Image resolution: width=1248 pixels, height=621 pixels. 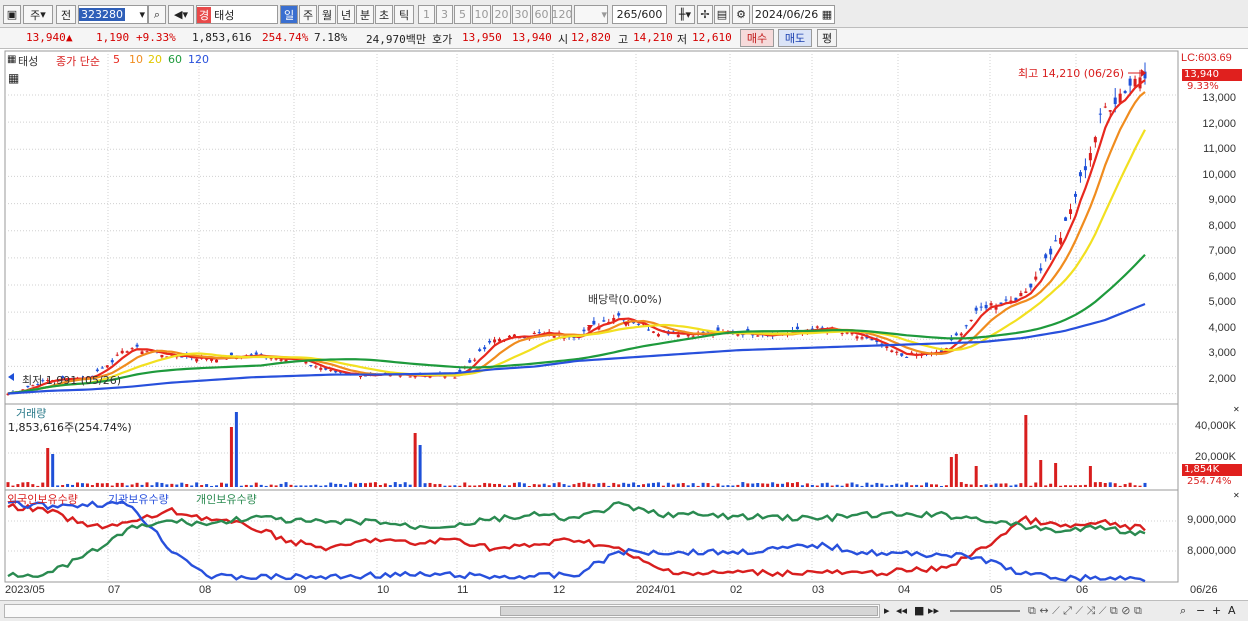 What do you see at coordinates (237, 14) in the screenshot?
I see `stock-name-field: 경 태성` at bounding box center [237, 14].